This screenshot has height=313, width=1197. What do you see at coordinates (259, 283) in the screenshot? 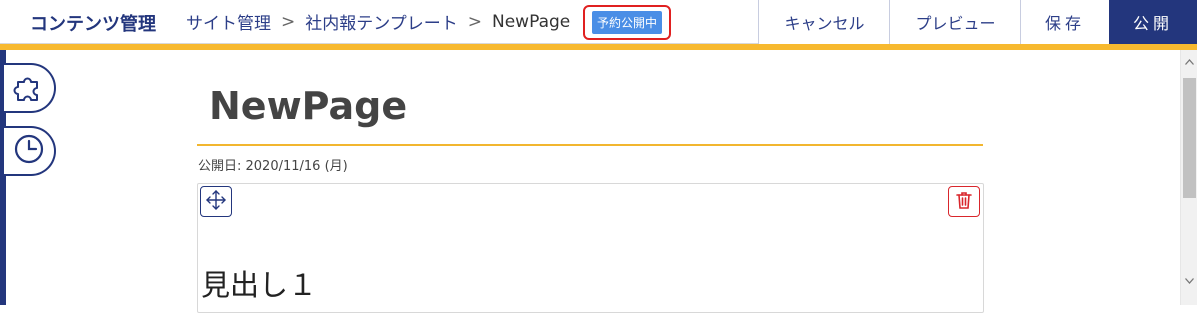
I see `block-heading: 見出し１` at bounding box center [259, 283].